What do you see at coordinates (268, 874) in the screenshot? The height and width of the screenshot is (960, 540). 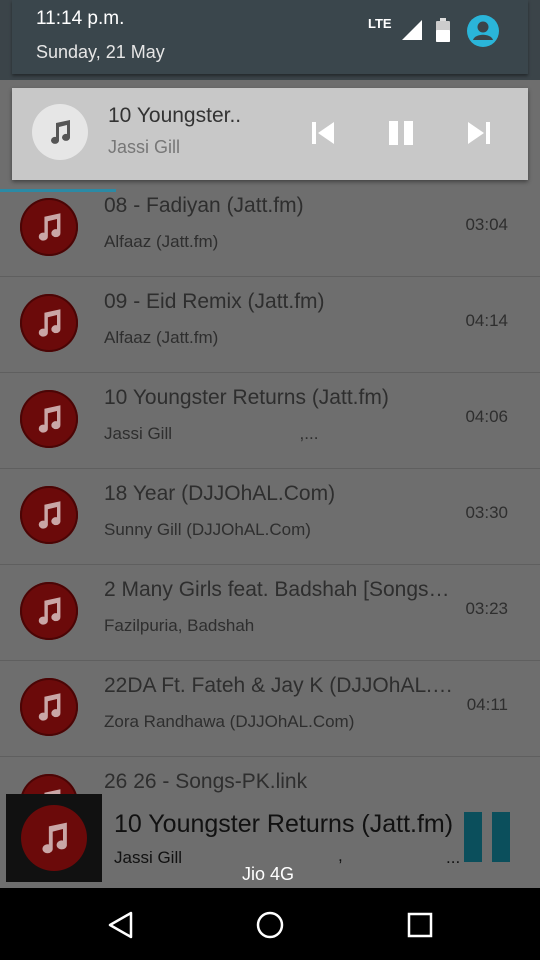 I see `carrier-label: Jio 4G` at bounding box center [268, 874].